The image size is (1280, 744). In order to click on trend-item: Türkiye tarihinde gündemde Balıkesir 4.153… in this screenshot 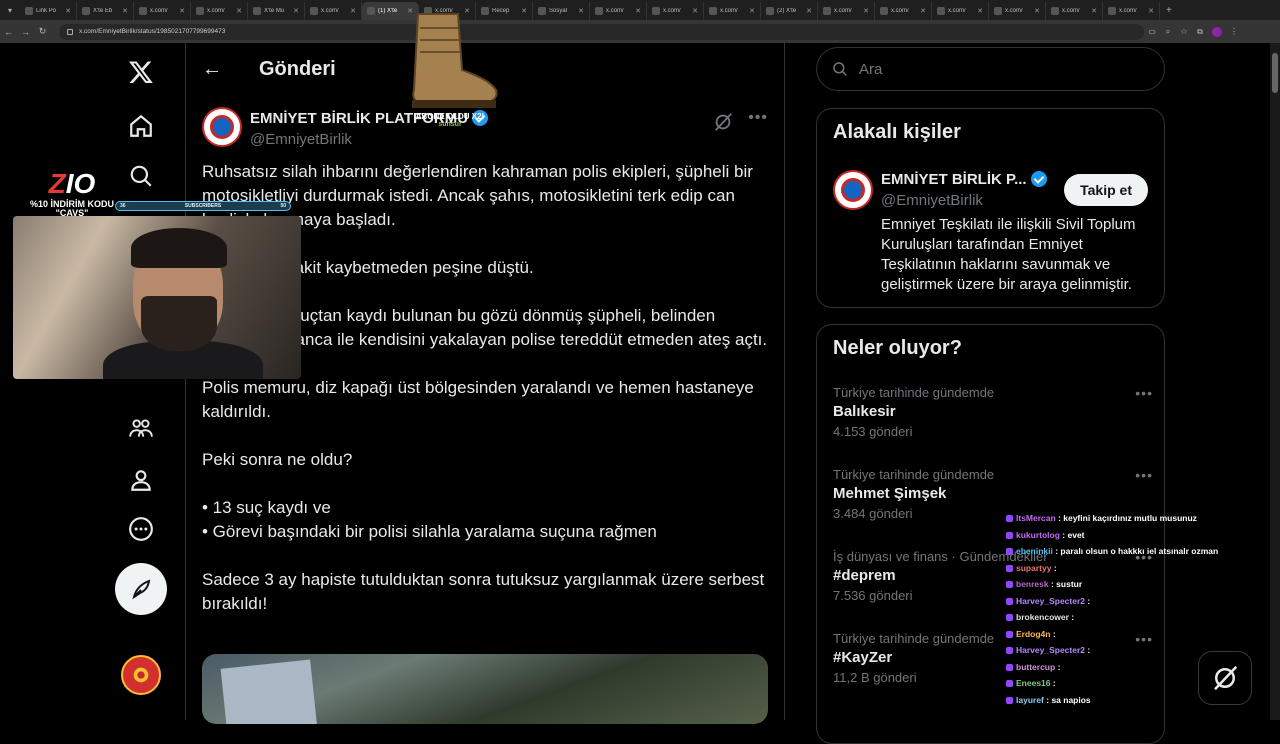, I will do `click(993, 412)`.